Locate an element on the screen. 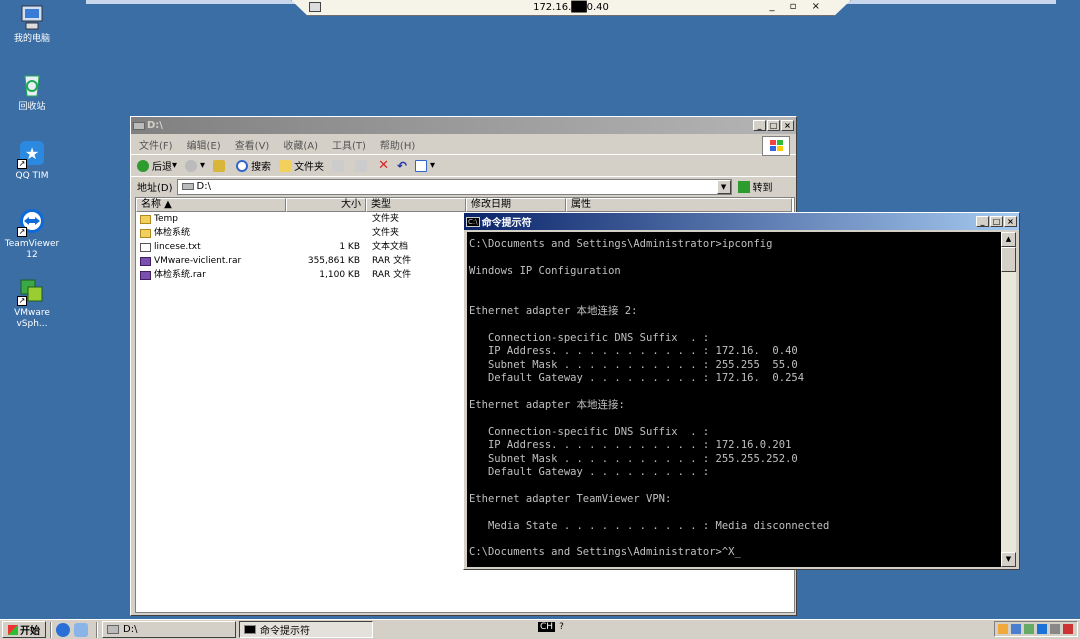 The height and width of the screenshot is (639, 1080). scroll-thumb is located at coordinates (1008, 259).